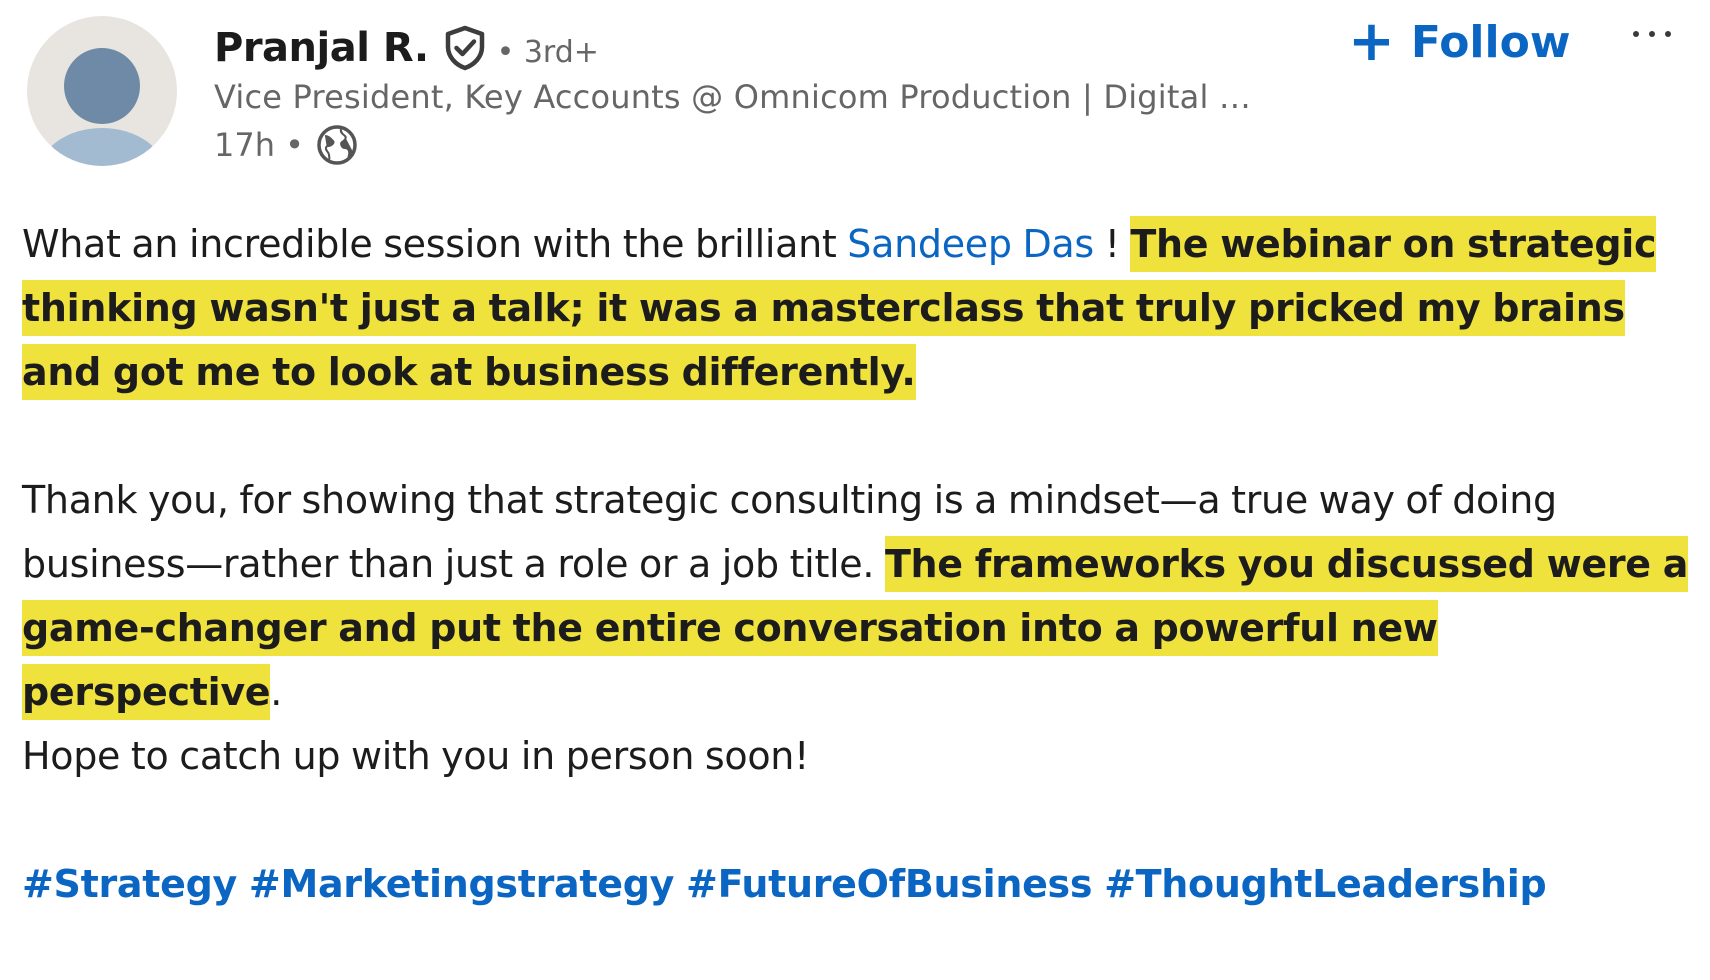 The image size is (1710, 980). Describe the element at coordinates (1112, 244) in the screenshot. I see `paragraph-1-after-mention: !` at that location.